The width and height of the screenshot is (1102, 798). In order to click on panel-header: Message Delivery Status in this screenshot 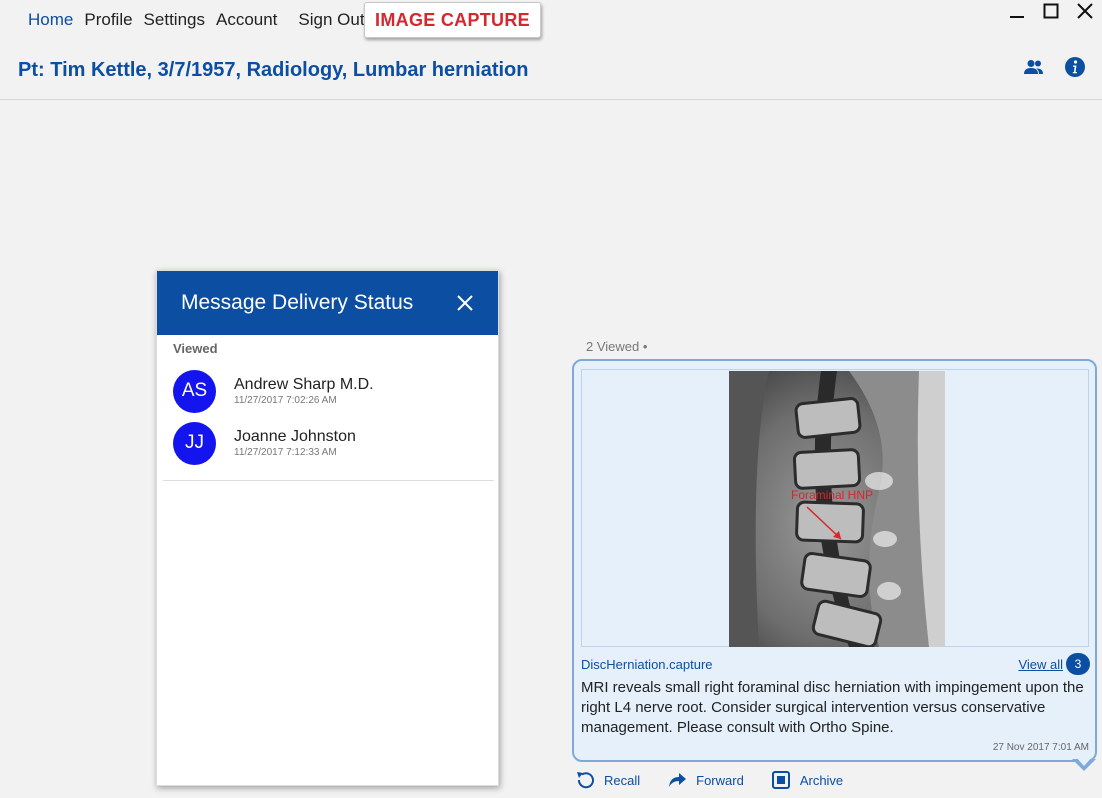, I will do `click(327, 303)`.